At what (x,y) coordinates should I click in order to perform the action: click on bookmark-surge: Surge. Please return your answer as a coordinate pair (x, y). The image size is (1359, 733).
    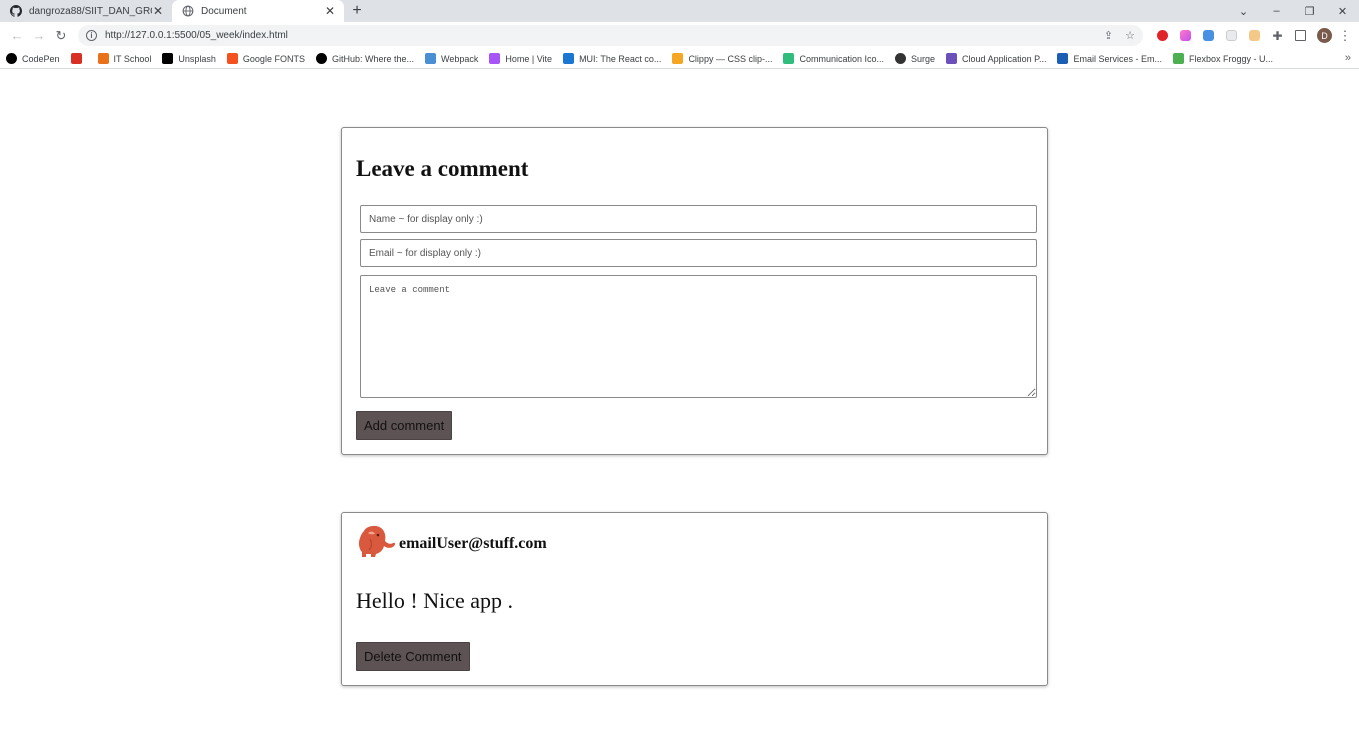
    Looking at the image, I should click on (915, 58).